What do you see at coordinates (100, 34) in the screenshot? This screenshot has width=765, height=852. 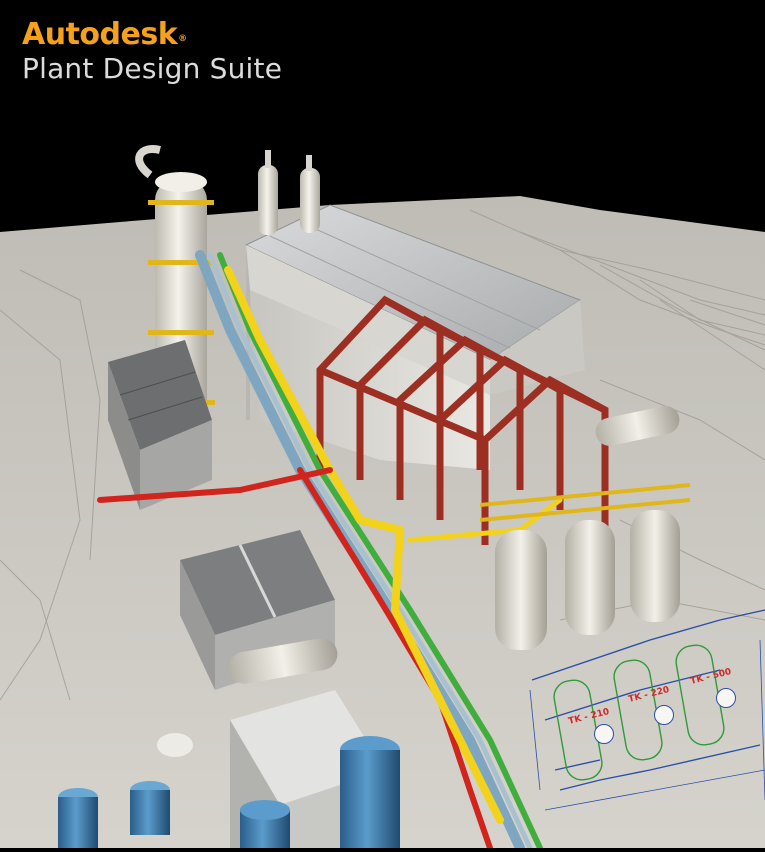 I see `brand-name-text: Autodesk` at bounding box center [100, 34].